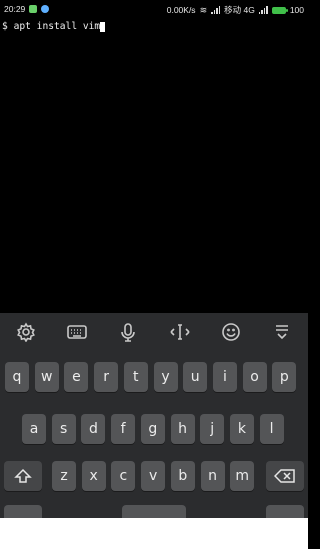  Describe the element at coordinates (23, 476) in the screenshot. I see `shift-key` at that location.